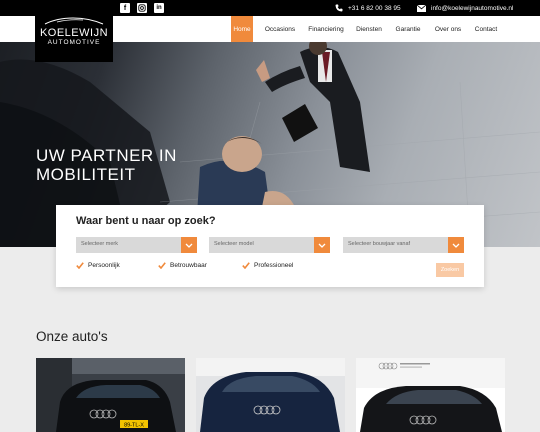 Image resolution: width=540 pixels, height=432 pixels. Describe the element at coordinates (136, 245) in the screenshot. I see `select-merk: Selecteer merk` at that location.